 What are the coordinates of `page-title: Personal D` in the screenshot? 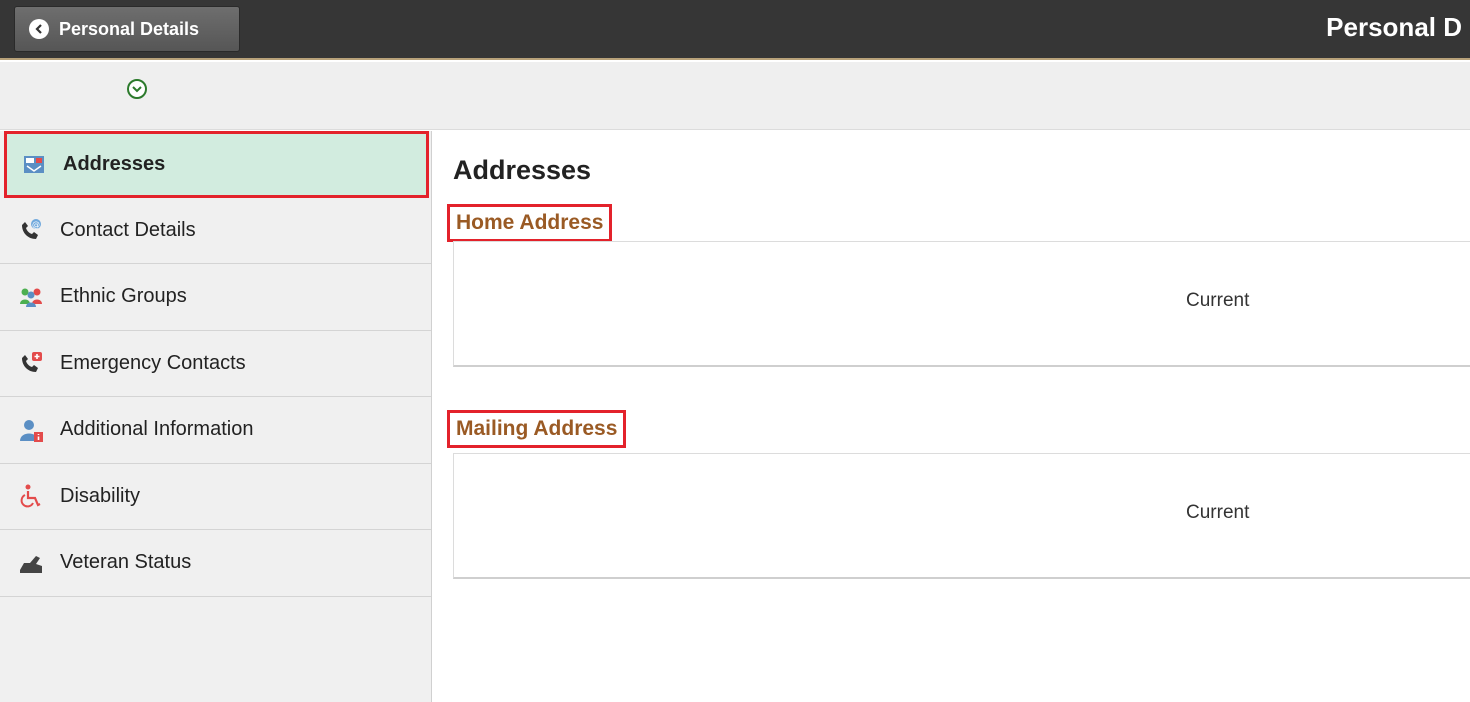 It's located at (1394, 27).